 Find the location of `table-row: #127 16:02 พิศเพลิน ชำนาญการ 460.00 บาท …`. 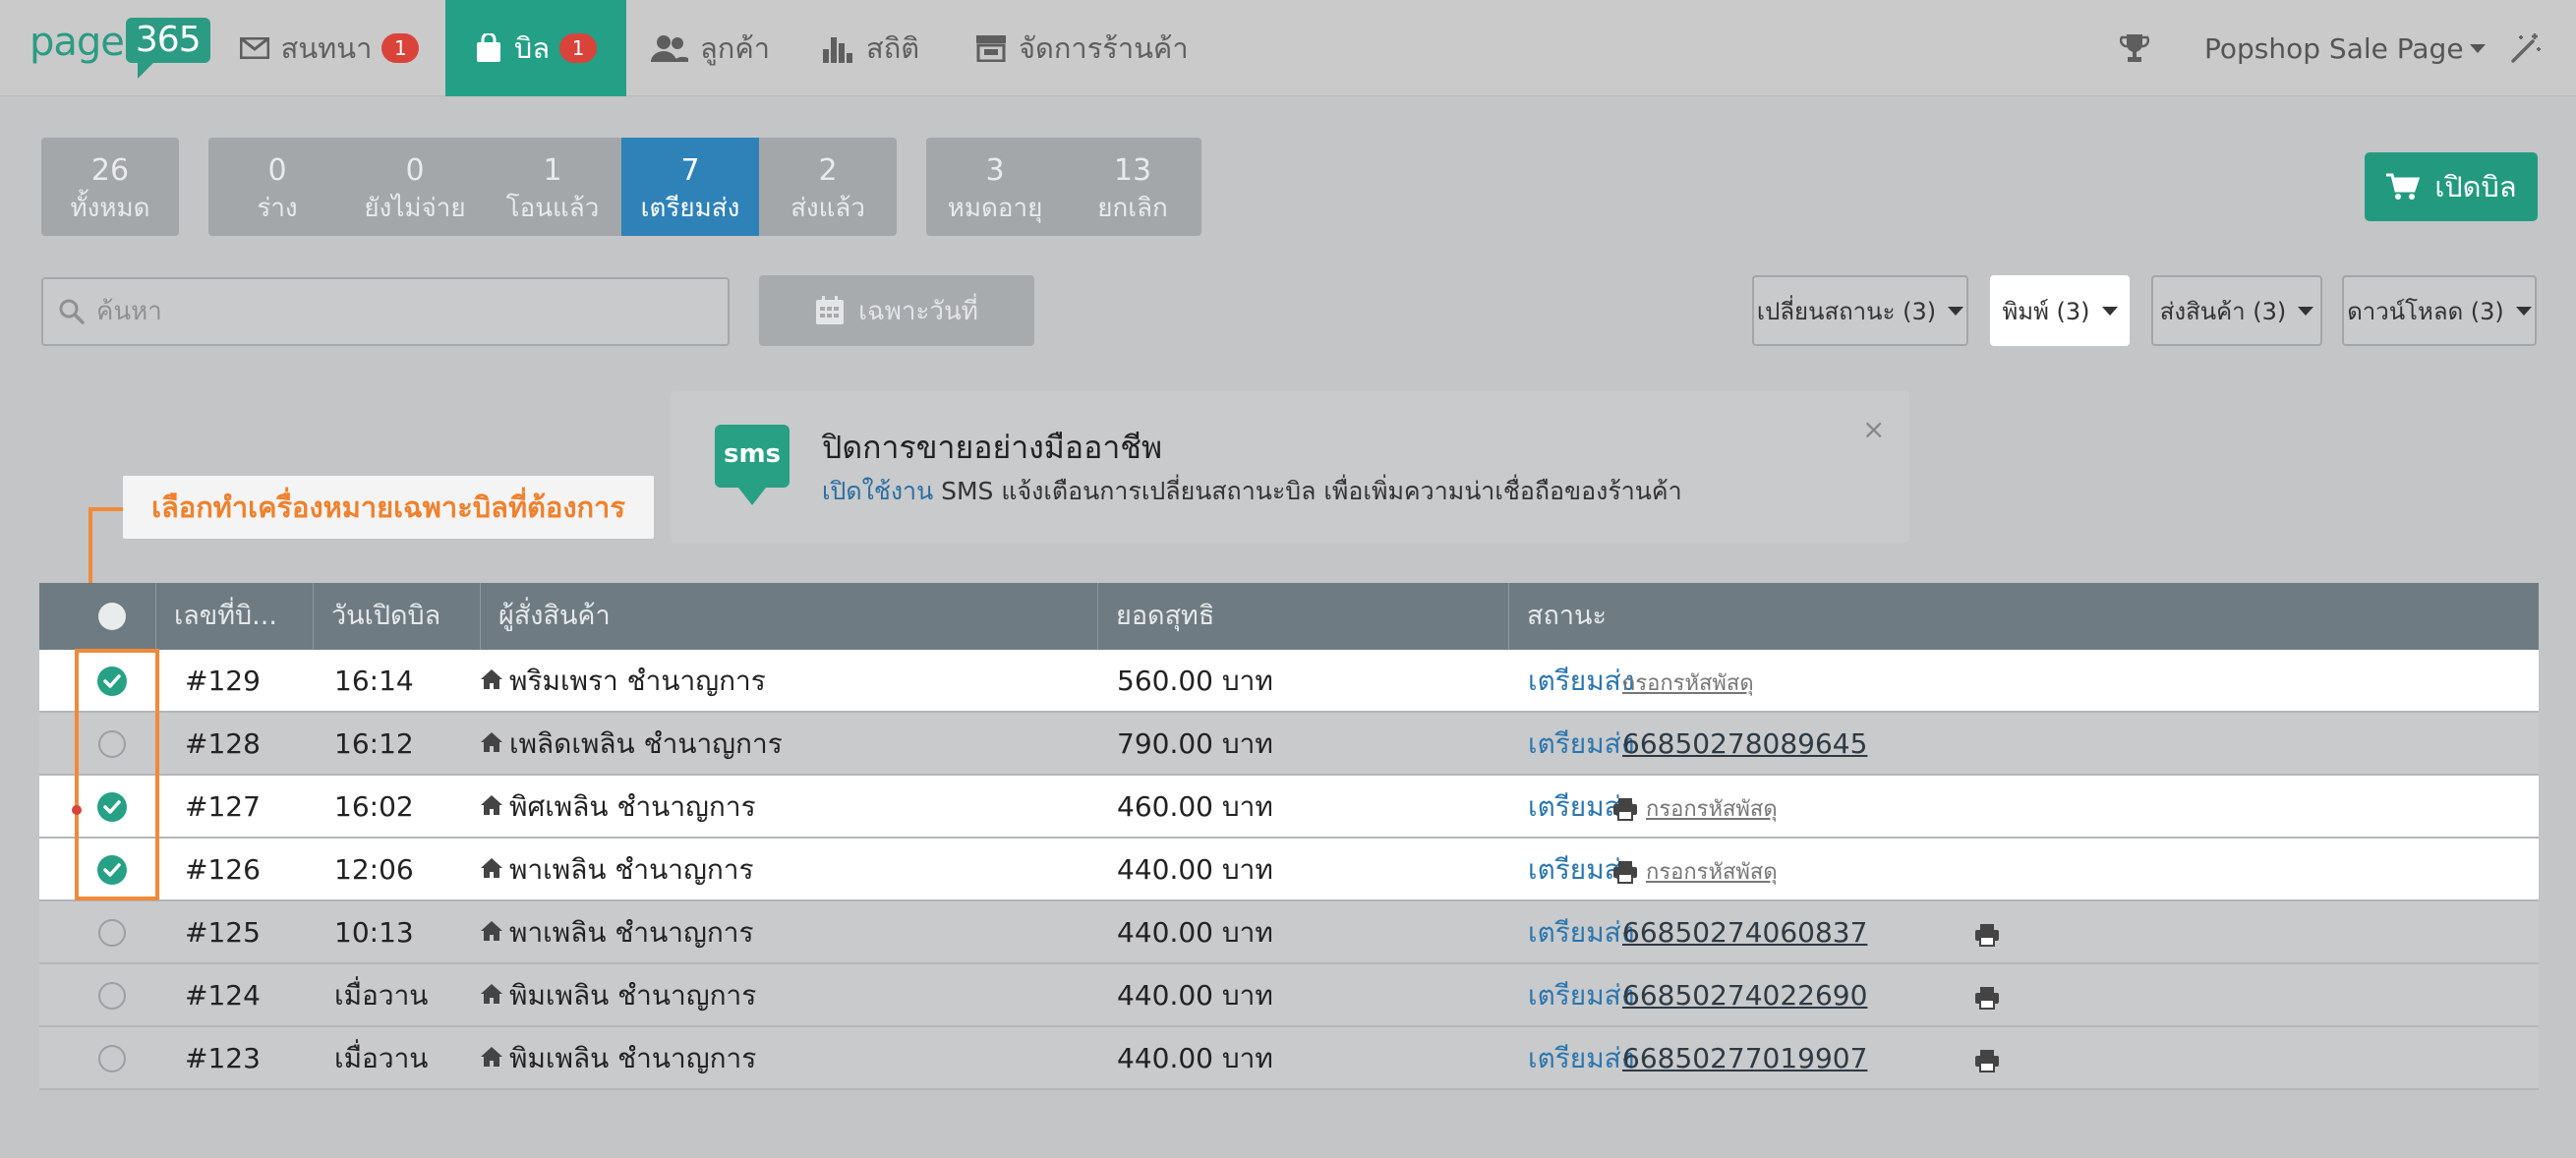

table-row: #127 16:02 พิศเพลิน ชำนาญการ 460.00 บาท … is located at coordinates (1289, 807).